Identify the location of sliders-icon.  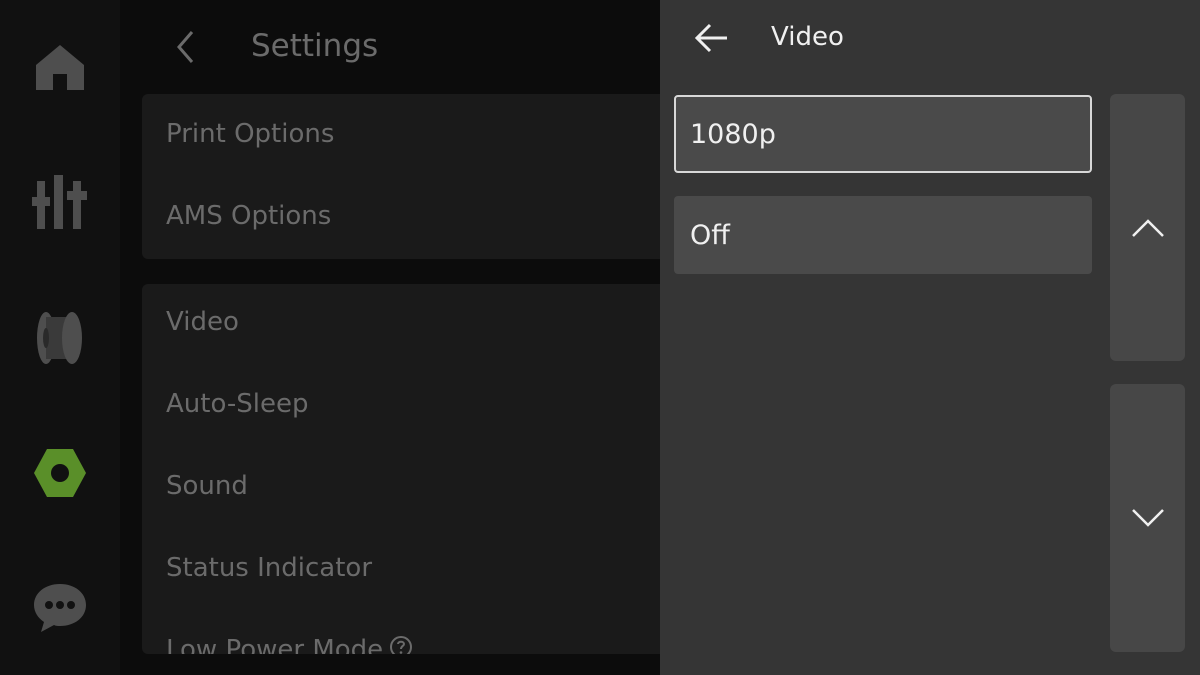
(59, 202).